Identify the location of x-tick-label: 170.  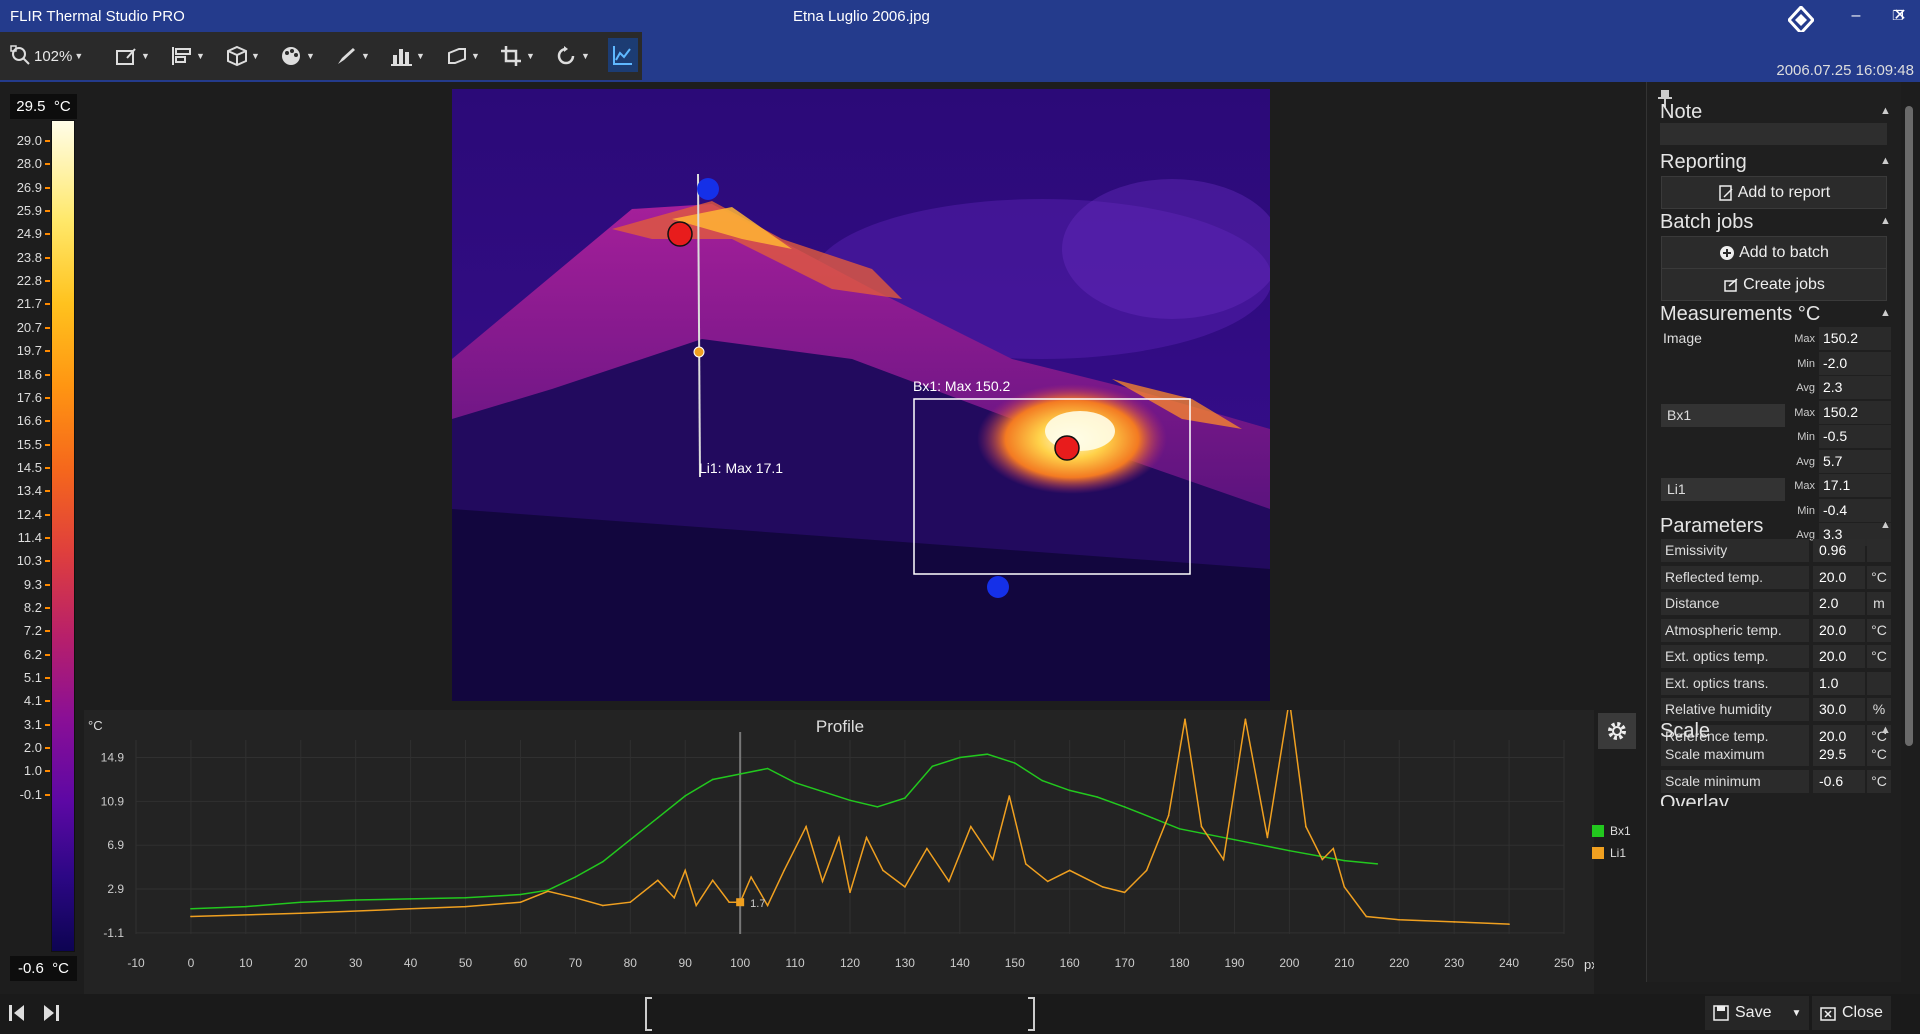
(1125, 963).